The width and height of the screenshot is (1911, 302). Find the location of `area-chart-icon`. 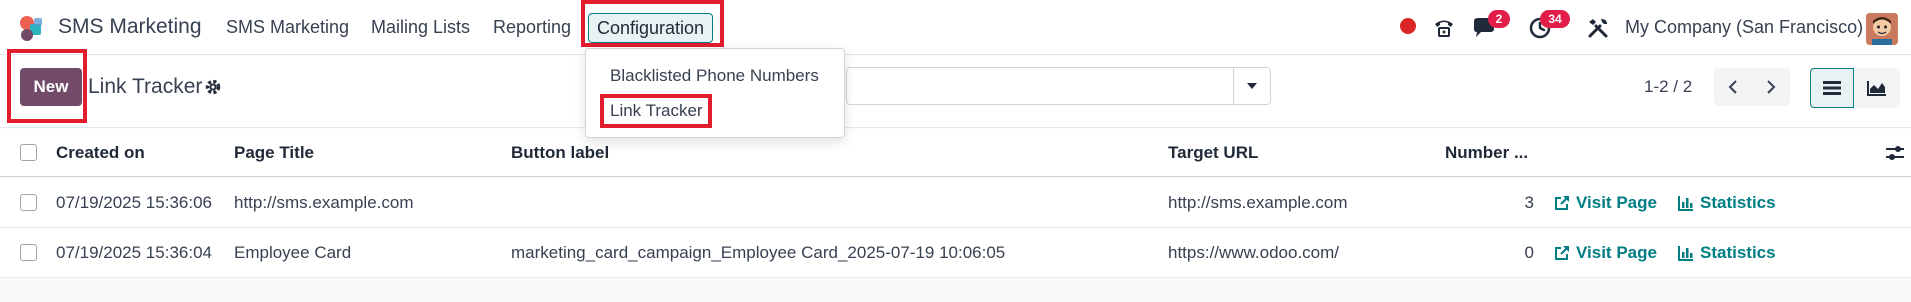

area-chart-icon is located at coordinates (1876, 88).